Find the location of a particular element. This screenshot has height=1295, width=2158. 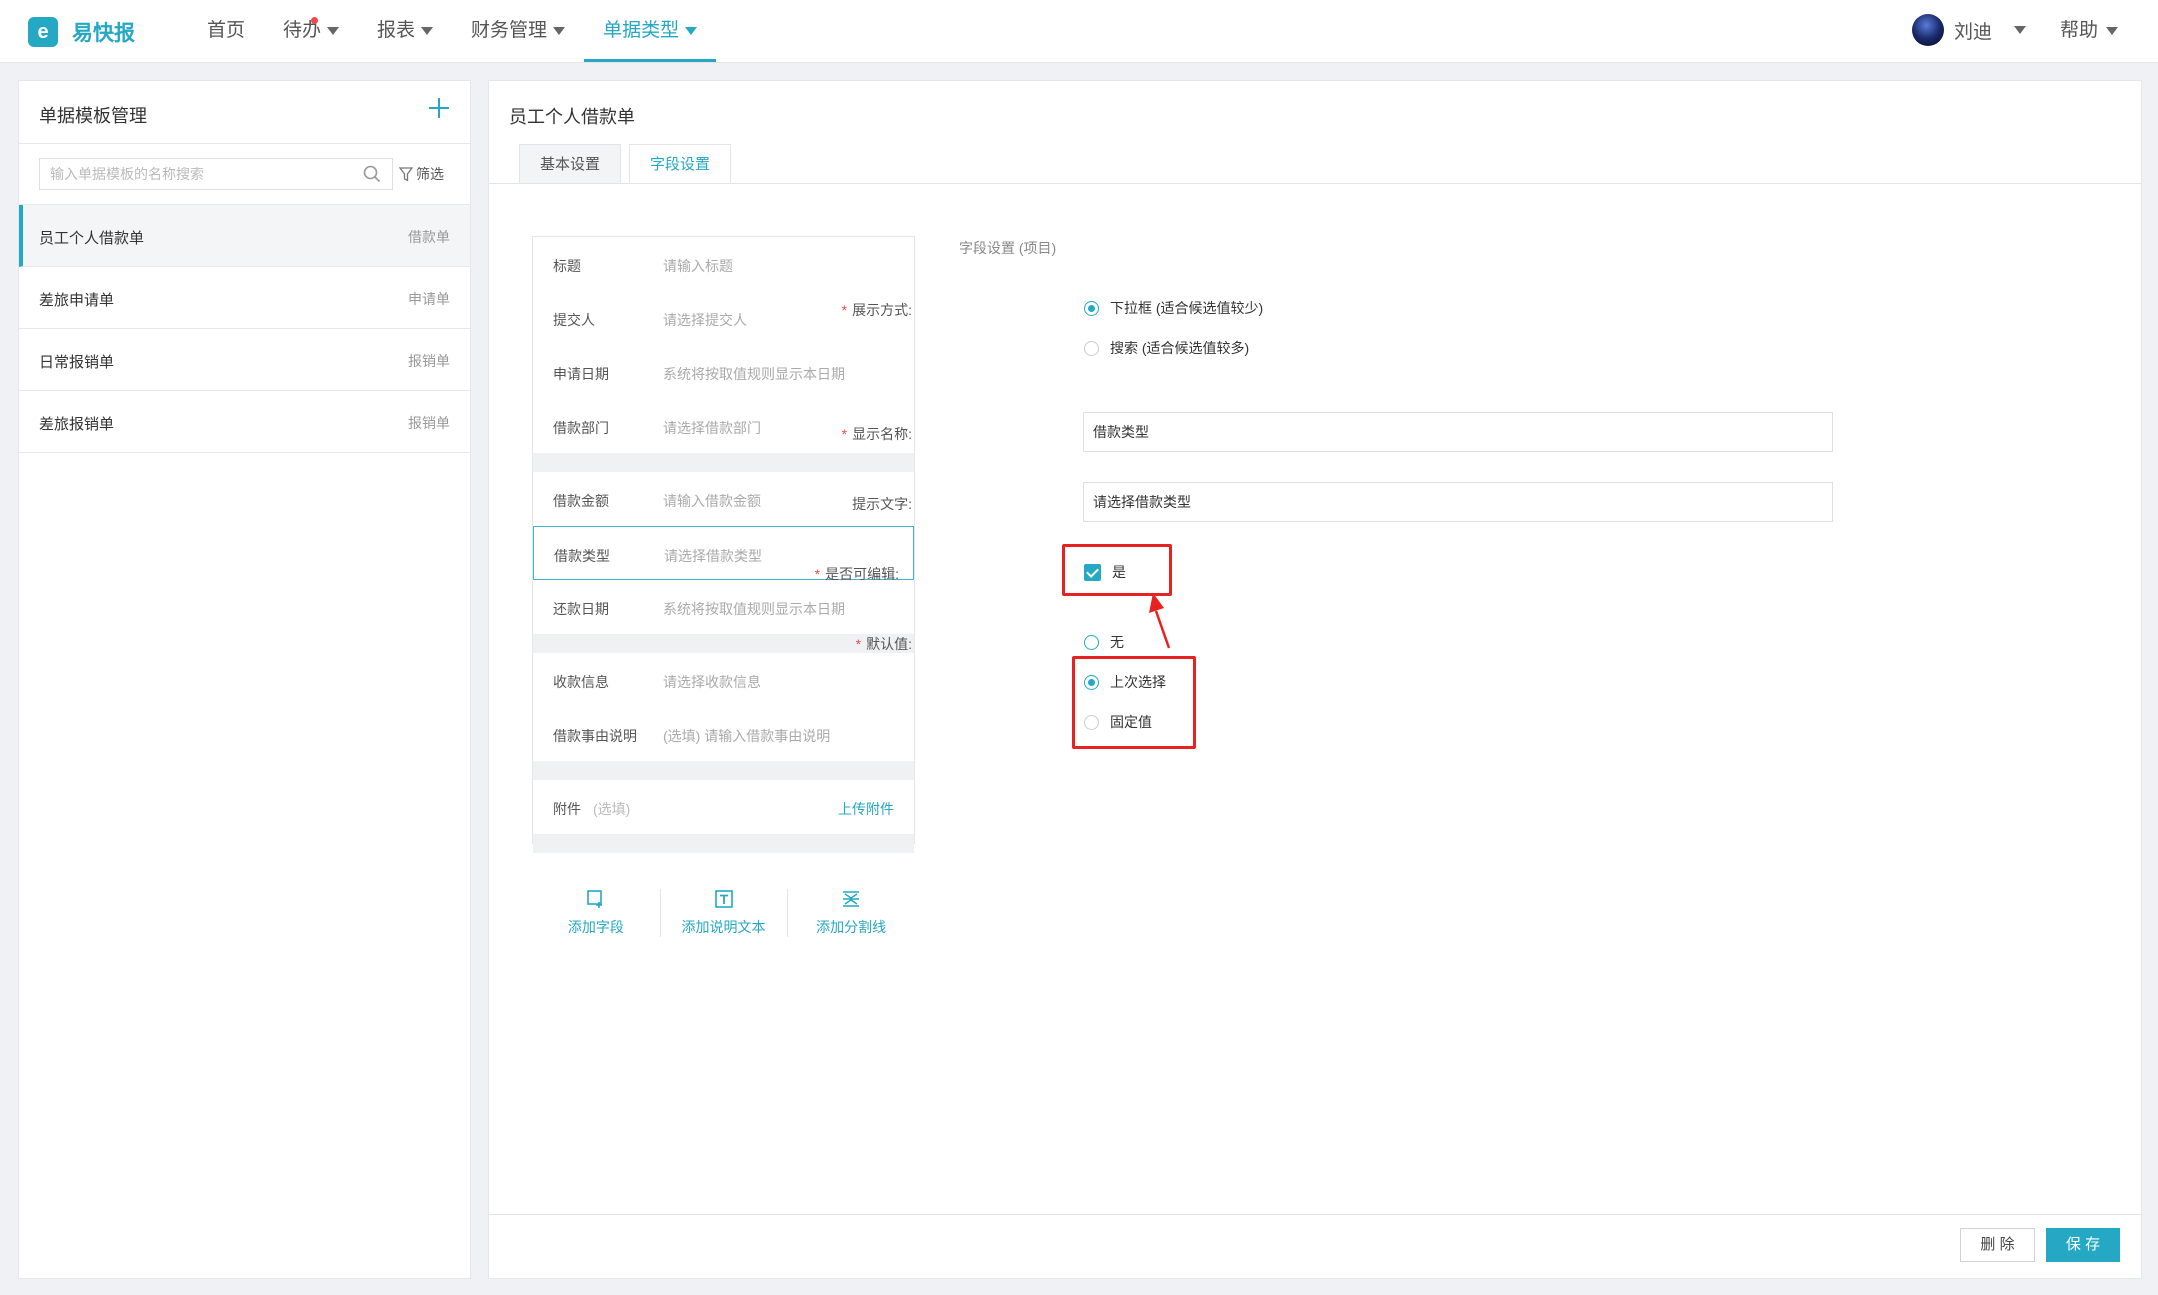

search-icon is located at coordinates (372, 174).